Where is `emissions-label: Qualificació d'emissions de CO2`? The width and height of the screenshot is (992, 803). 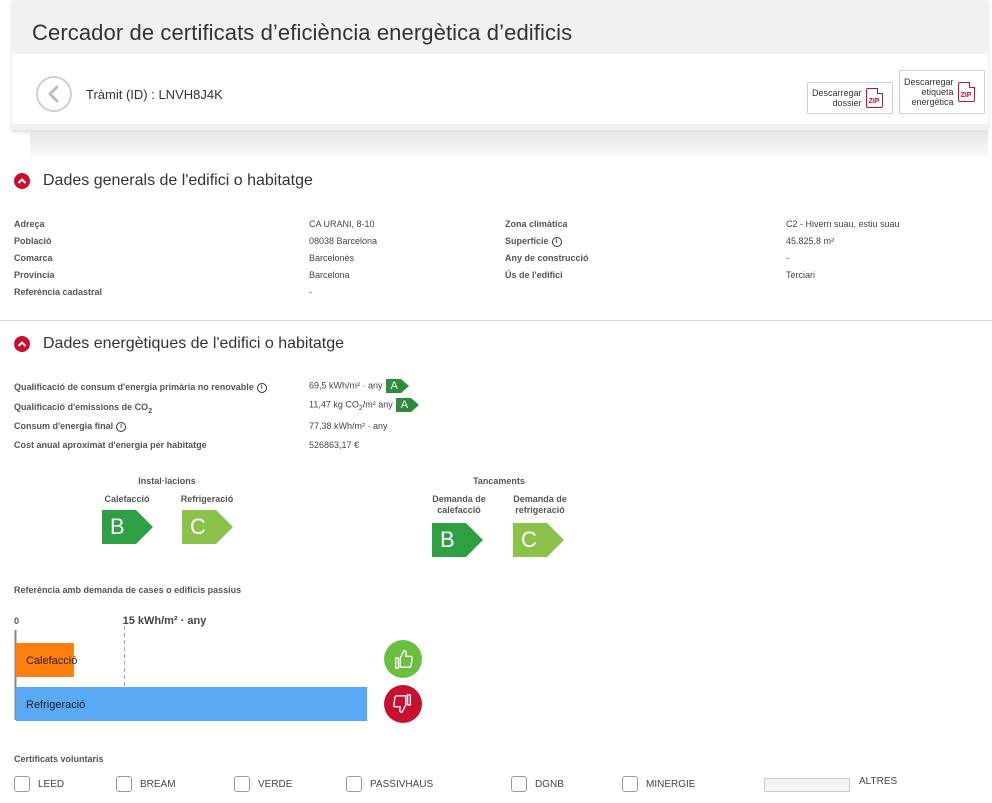 emissions-label: Qualificació d'emissions de CO2 is located at coordinates (83, 408).